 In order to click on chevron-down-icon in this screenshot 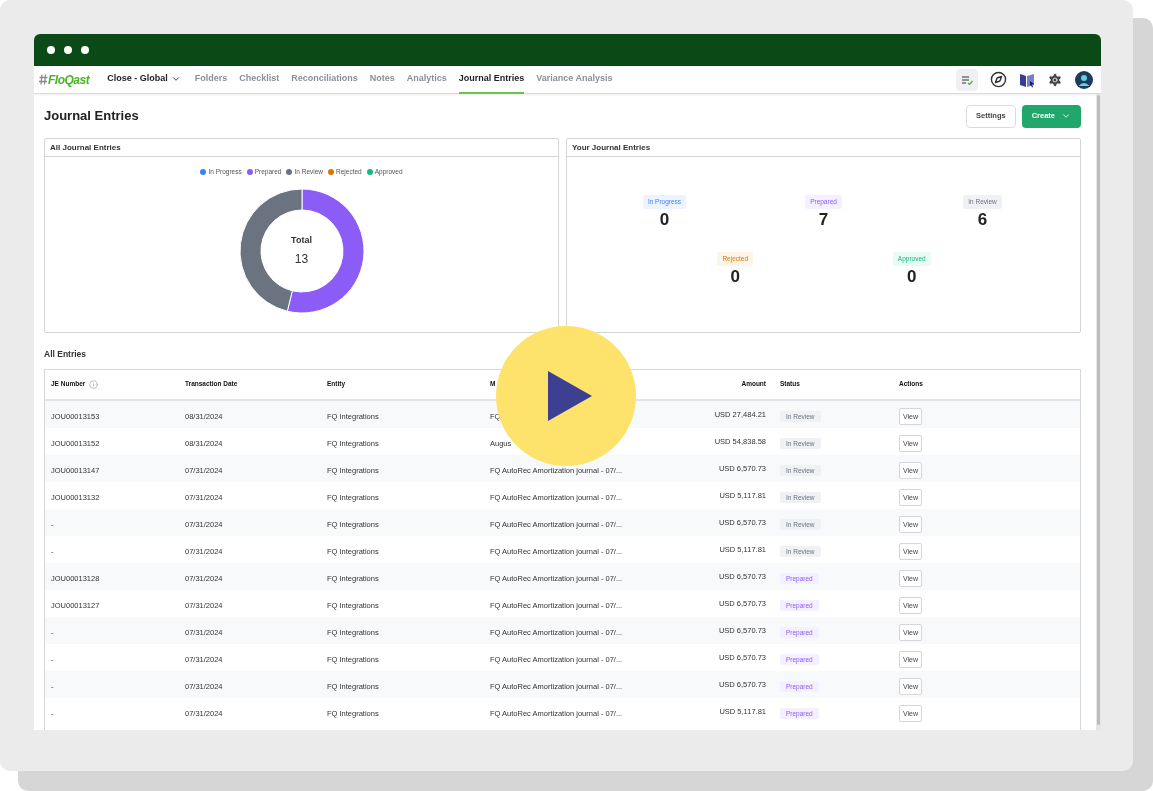, I will do `click(1066, 116)`.